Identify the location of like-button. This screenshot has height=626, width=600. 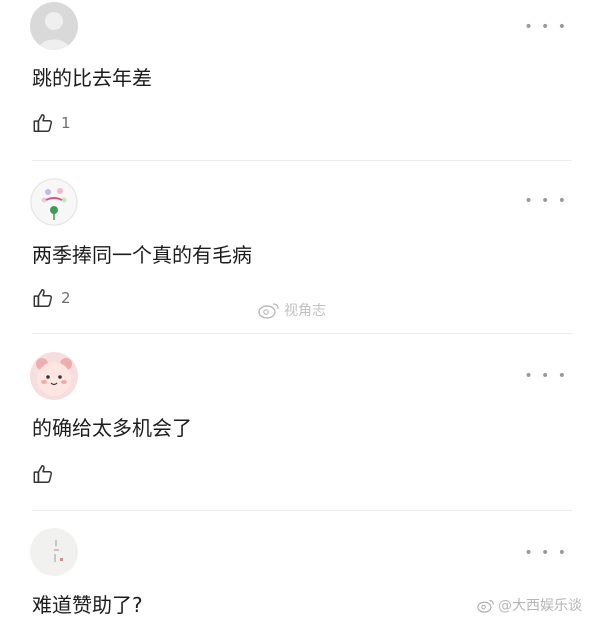
(46, 474).